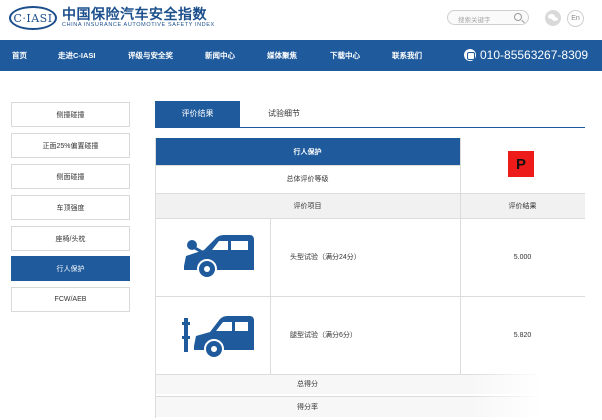 Image resolution: width=602 pixels, height=420 pixels. What do you see at coordinates (345, 55) in the screenshot?
I see `nav-item-downloads: 下载中心` at bounding box center [345, 55].